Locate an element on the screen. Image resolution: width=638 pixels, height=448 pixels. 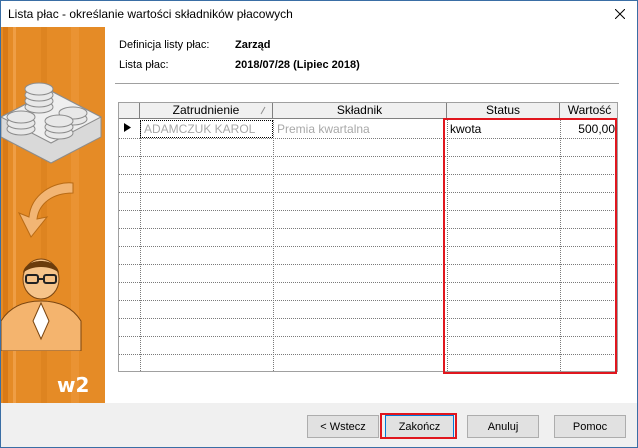
payroll-list-value: 2018/07/28 (Lipiec 2018) is located at coordinates (297, 65).